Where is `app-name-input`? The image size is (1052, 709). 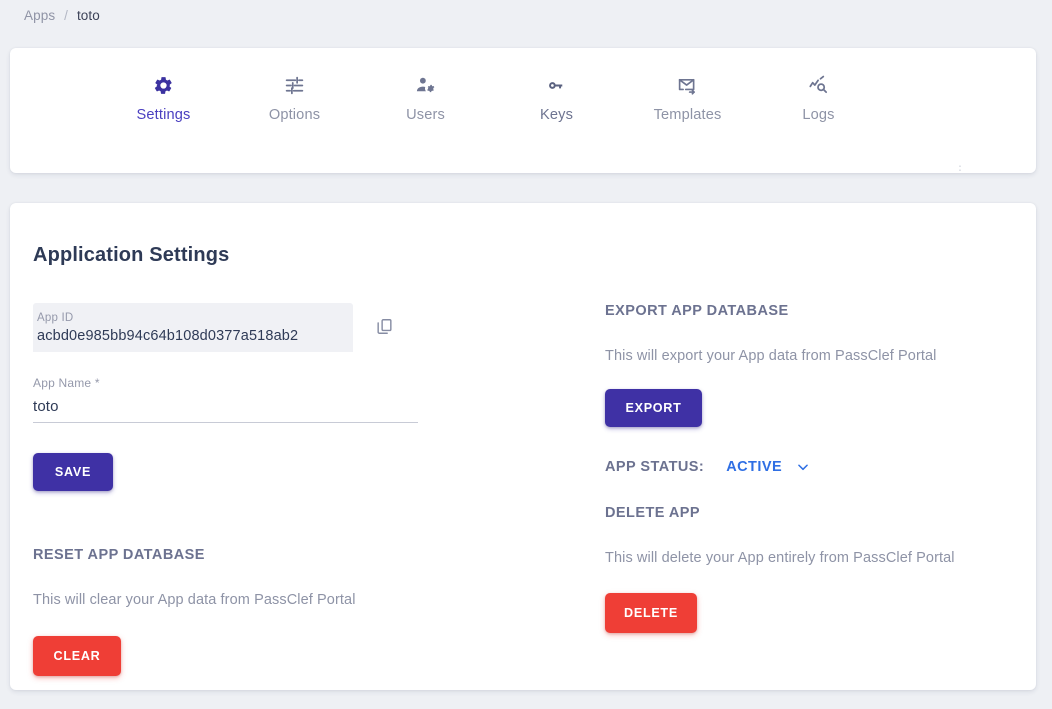 app-name-input is located at coordinates (225, 406).